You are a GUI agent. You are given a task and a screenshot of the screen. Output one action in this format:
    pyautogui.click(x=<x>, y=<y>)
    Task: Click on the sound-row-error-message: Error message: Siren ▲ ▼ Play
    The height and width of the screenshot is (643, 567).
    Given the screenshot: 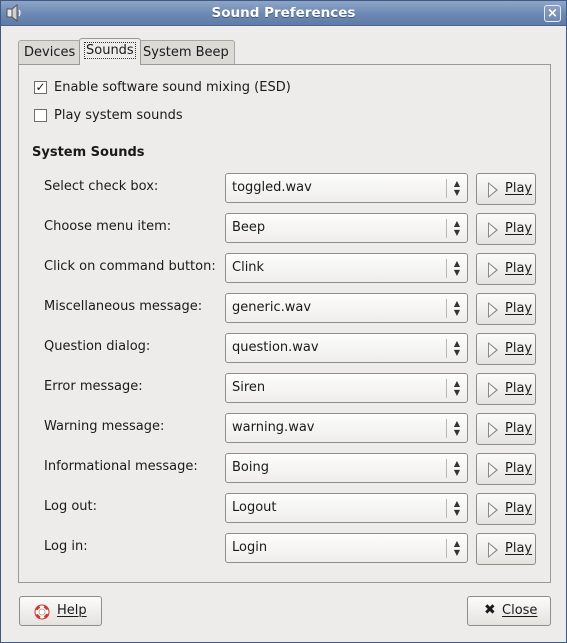 What is the action you would take?
    pyautogui.click(x=284, y=389)
    